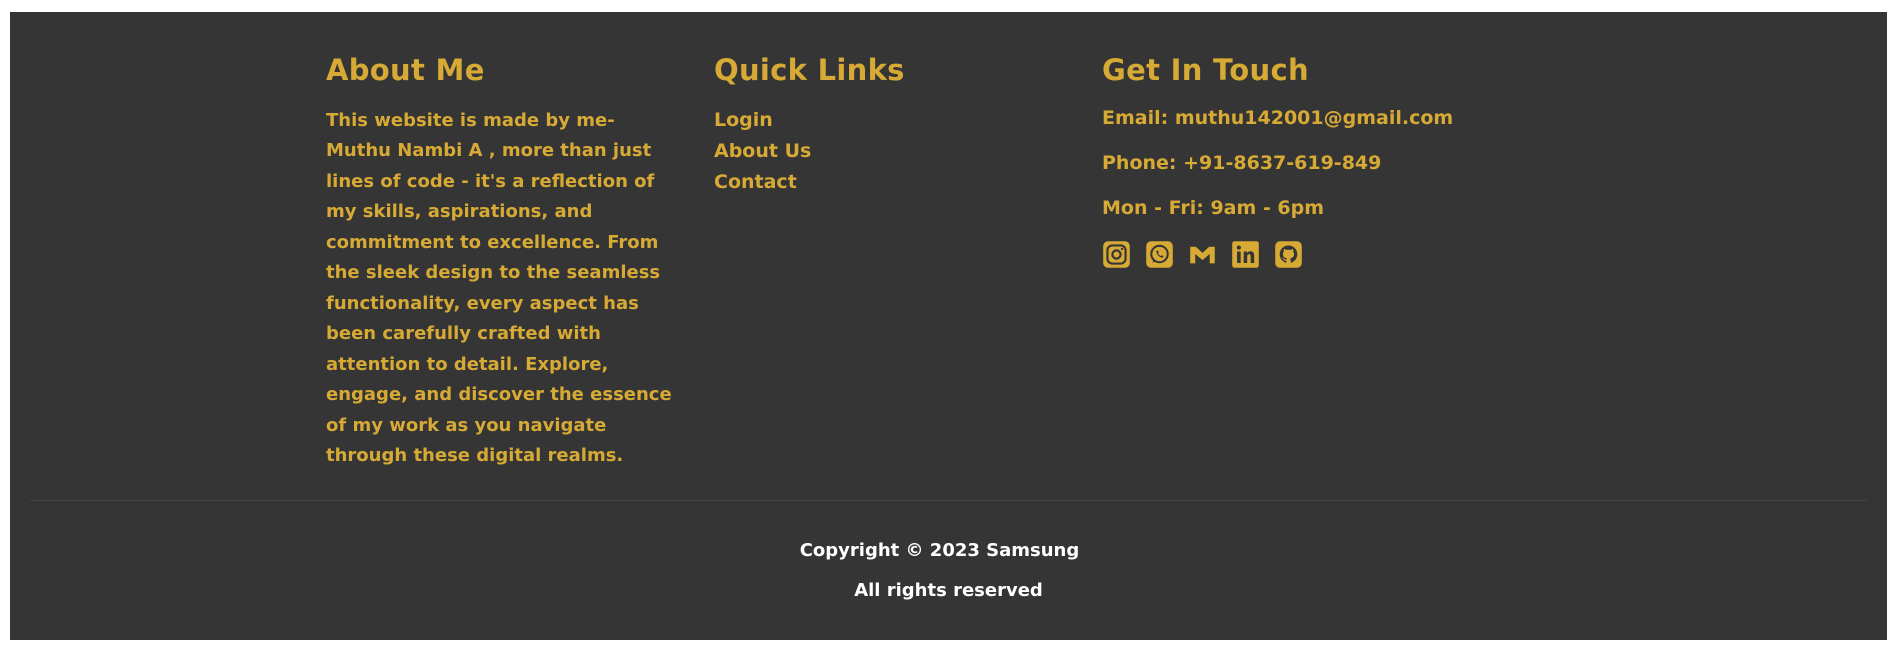  What do you see at coordinates (894, 120) in the screenshot?
I see `link-login: Login` at bounding box center [894, 120].